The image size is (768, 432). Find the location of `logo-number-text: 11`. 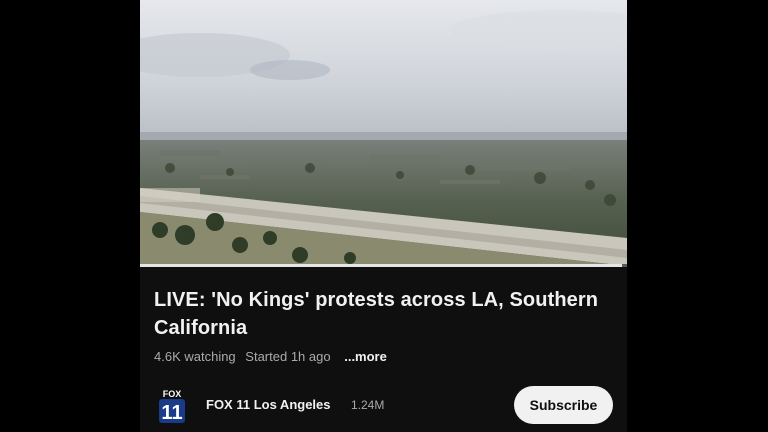

logo-number-text: 11 is located at coordinates (171, 413).